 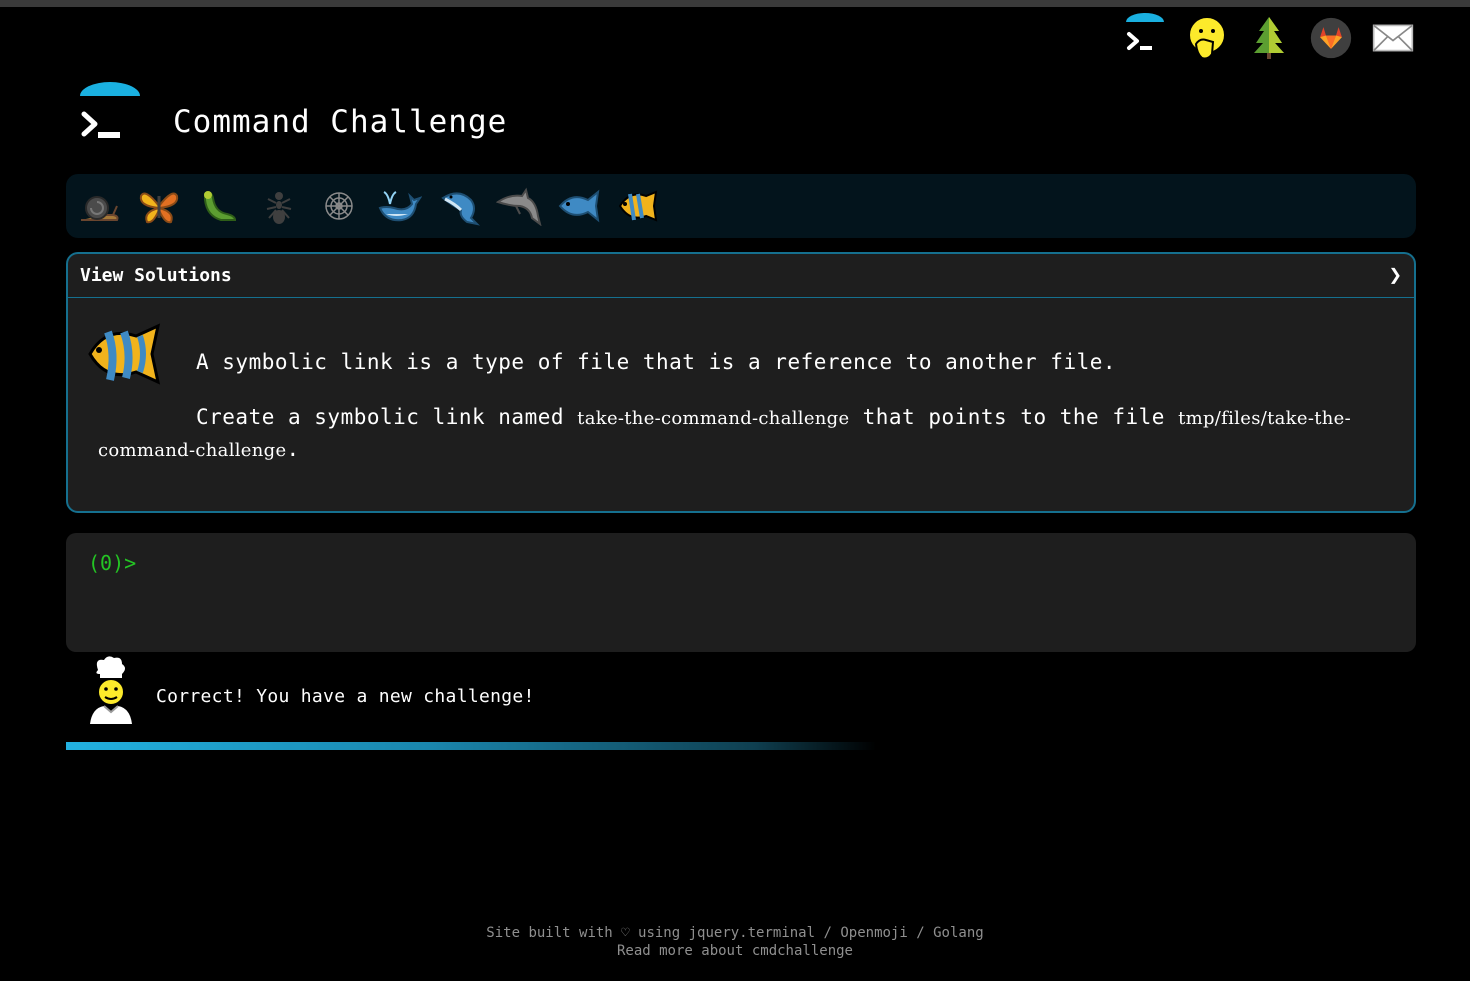 I want to click on view-solutions-toggle: View Solutions ❯, so click(x=741, y=276).